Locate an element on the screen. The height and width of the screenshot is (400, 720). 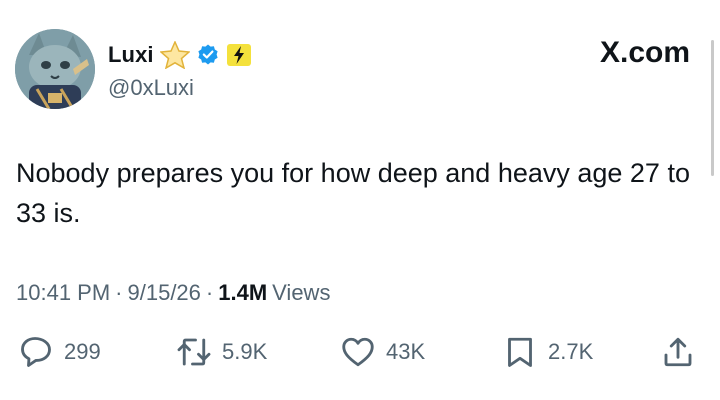
repost-button: 5.9K is located at coordinates (221, 352).